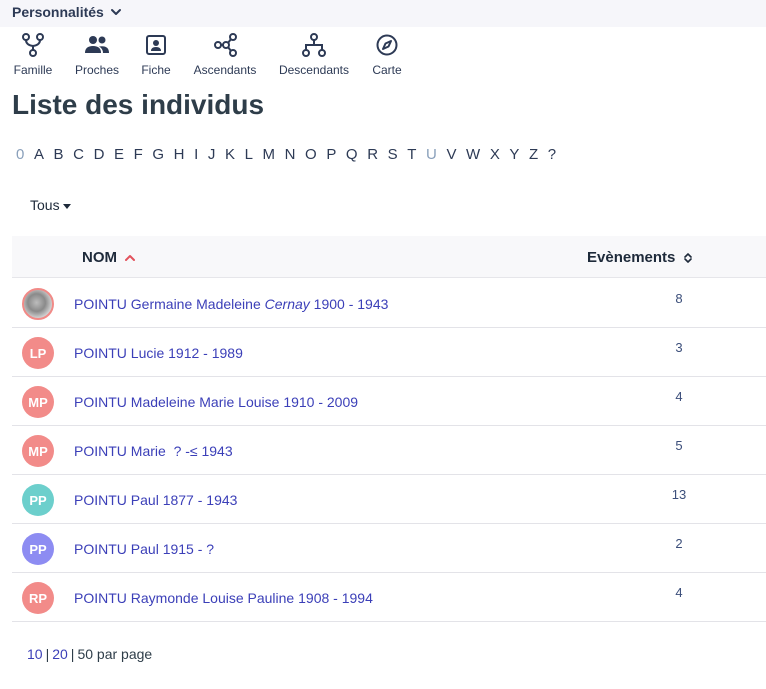 Image resolution: width=766 pixels, height=689 pixels. I want to click on table-row: MP POINTU Marie ? -≤ 1943 5, so click(389, 450).